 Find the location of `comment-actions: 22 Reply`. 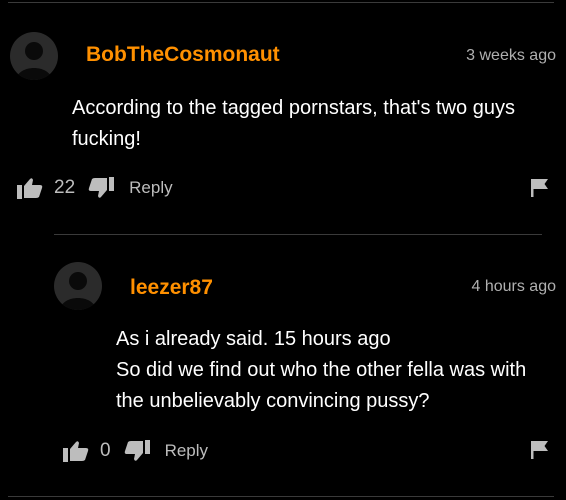

comment-actions: 22 Reply is located at coordinates (94, 188).